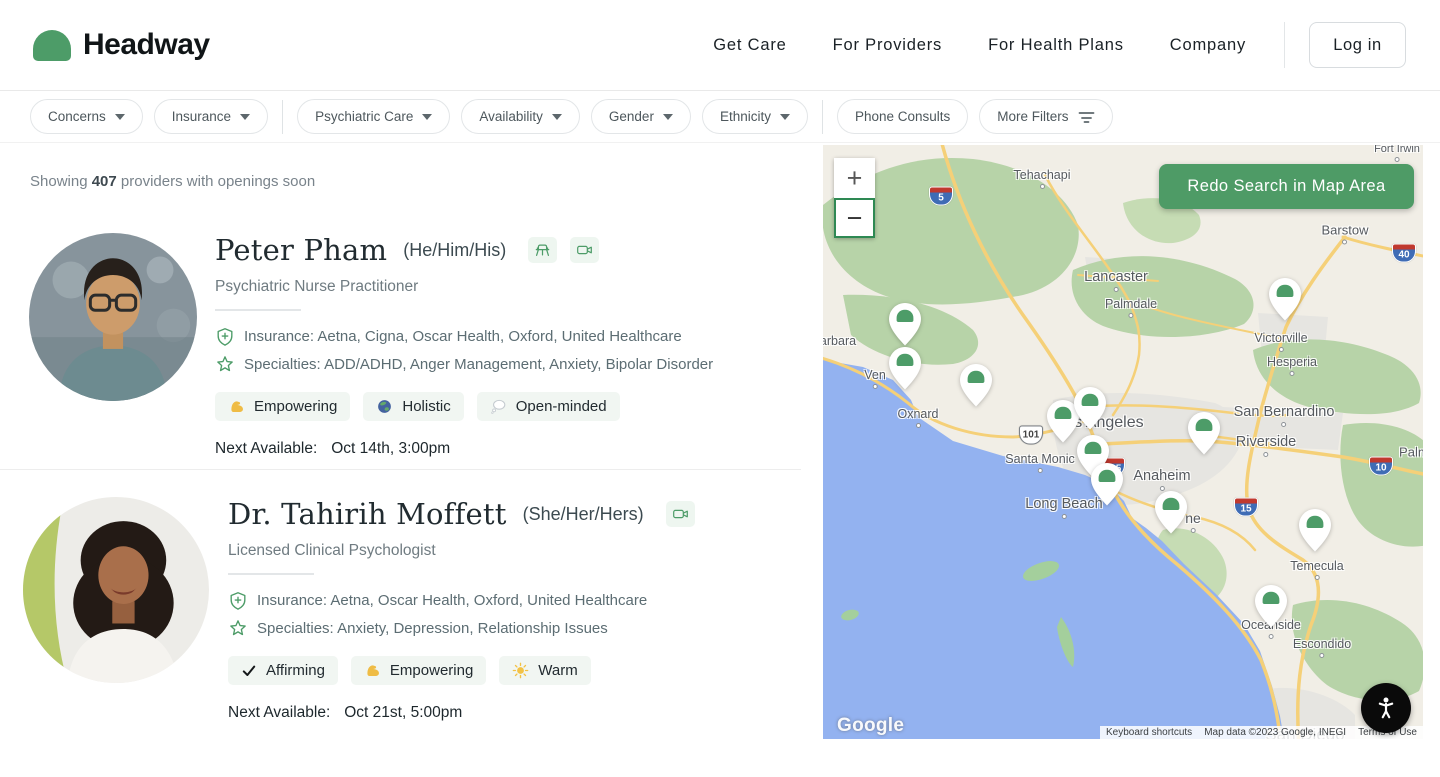  Describe the element at coordinates (374, 116) in the screenshot. I see `filter-pill-psychiatric-care: Psychiatric Care` at that location.